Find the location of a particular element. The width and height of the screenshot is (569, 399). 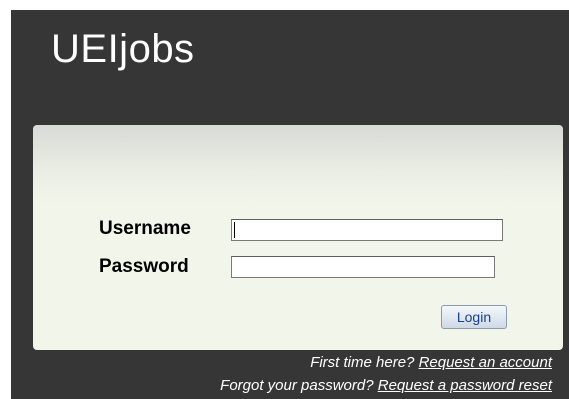

request-account-line: First time here? Request an account is located at coordinates (431, 363).